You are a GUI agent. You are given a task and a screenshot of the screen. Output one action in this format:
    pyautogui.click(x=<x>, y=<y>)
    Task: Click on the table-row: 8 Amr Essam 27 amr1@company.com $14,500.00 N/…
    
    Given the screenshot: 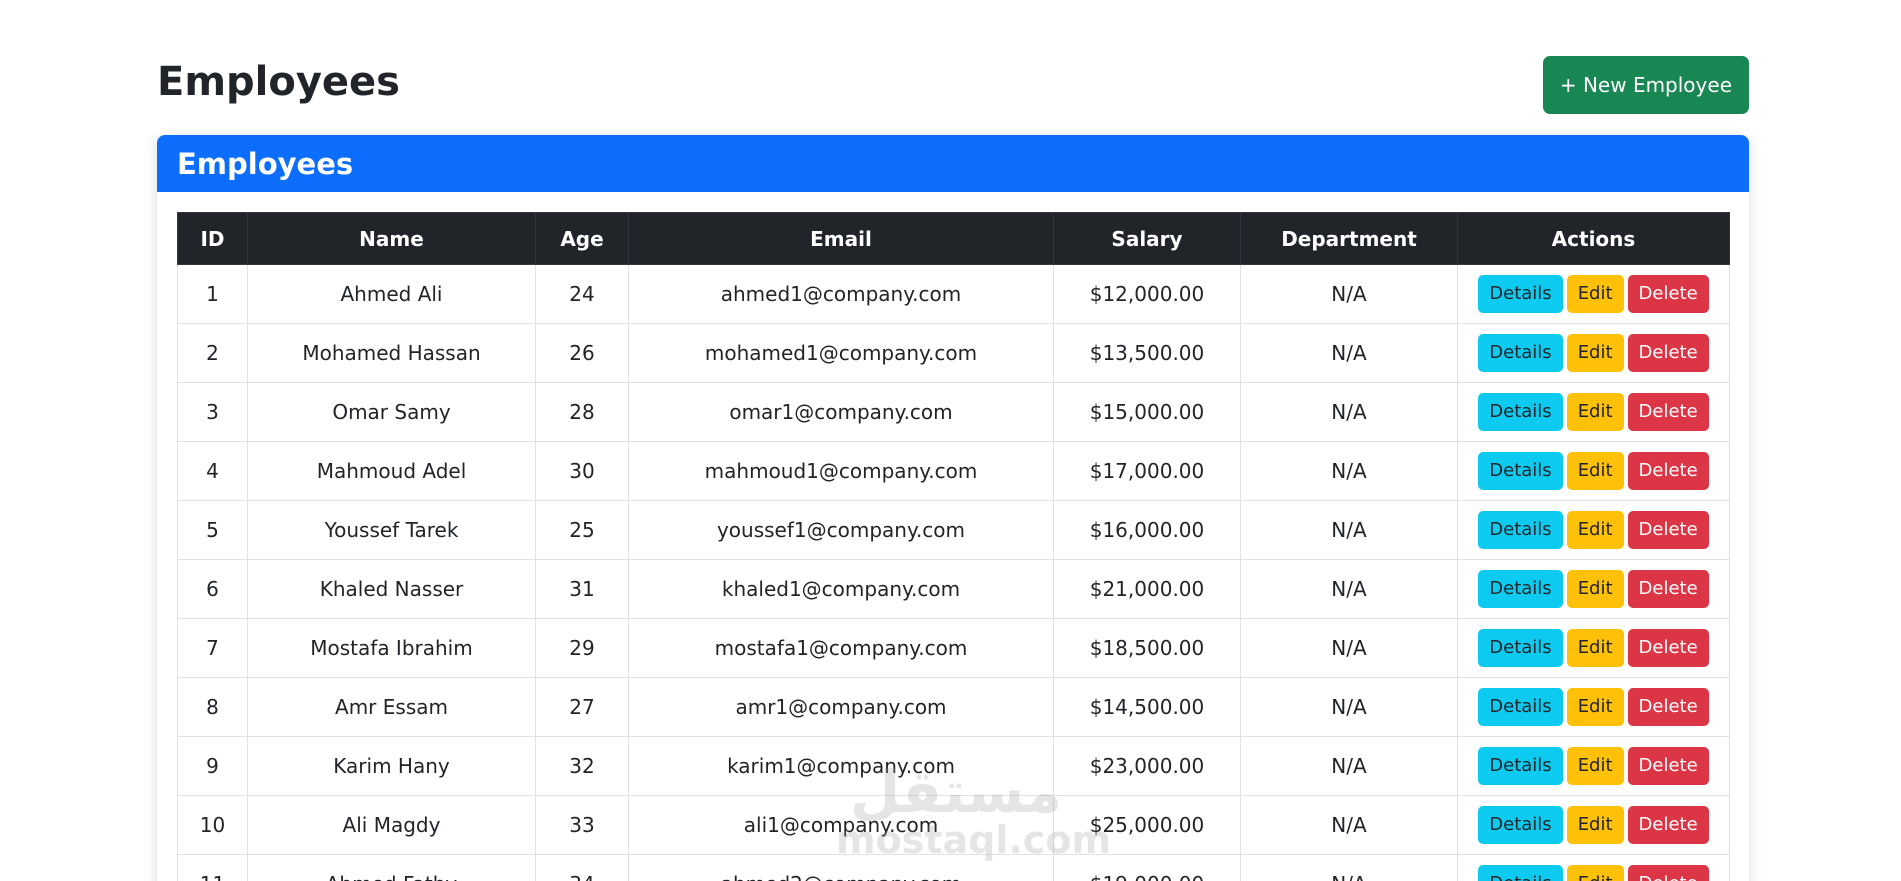 What is the action you would take?
    pyautogui.click(x=953, y=707)
    